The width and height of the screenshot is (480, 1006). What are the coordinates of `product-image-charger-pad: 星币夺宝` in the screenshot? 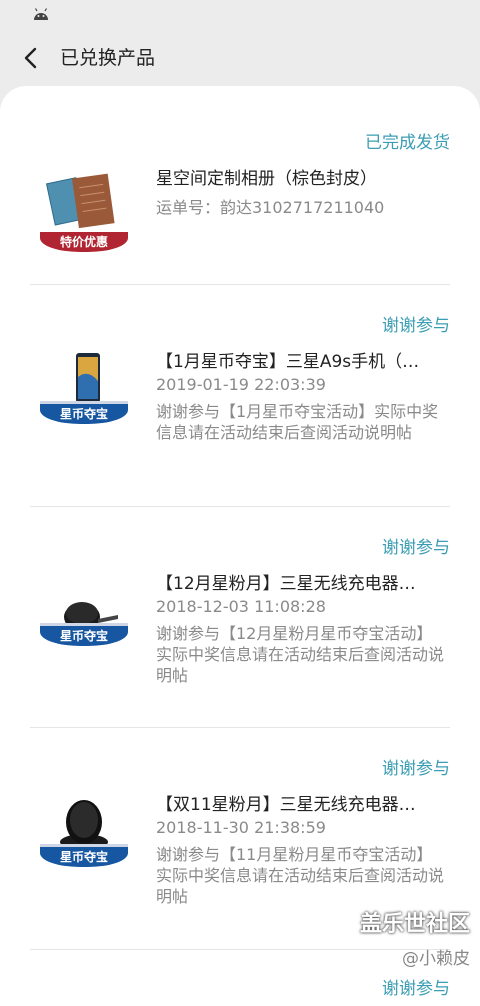 It's located at (84, 623).